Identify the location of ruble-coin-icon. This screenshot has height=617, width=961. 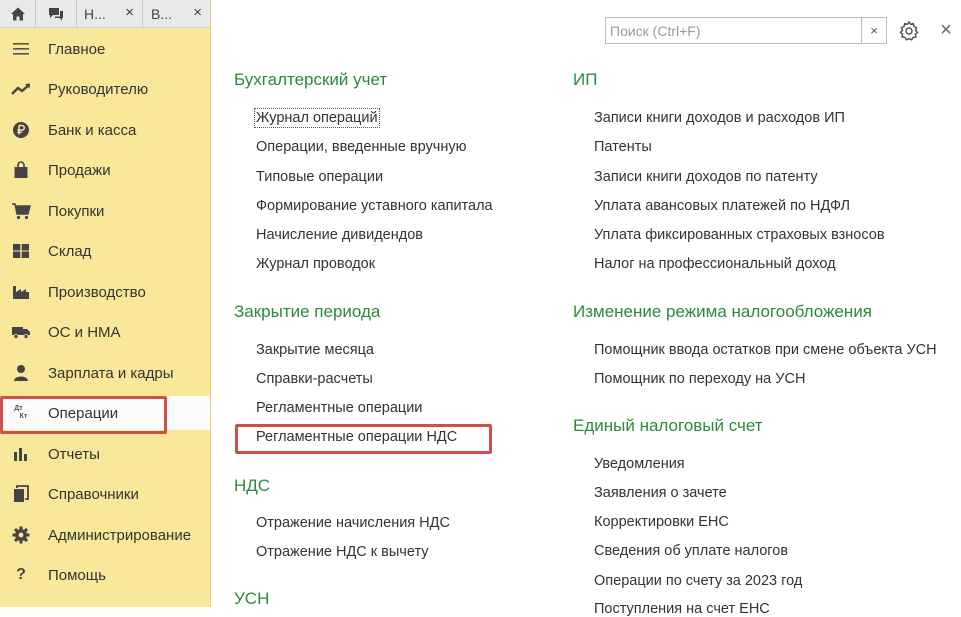
(21, 130).